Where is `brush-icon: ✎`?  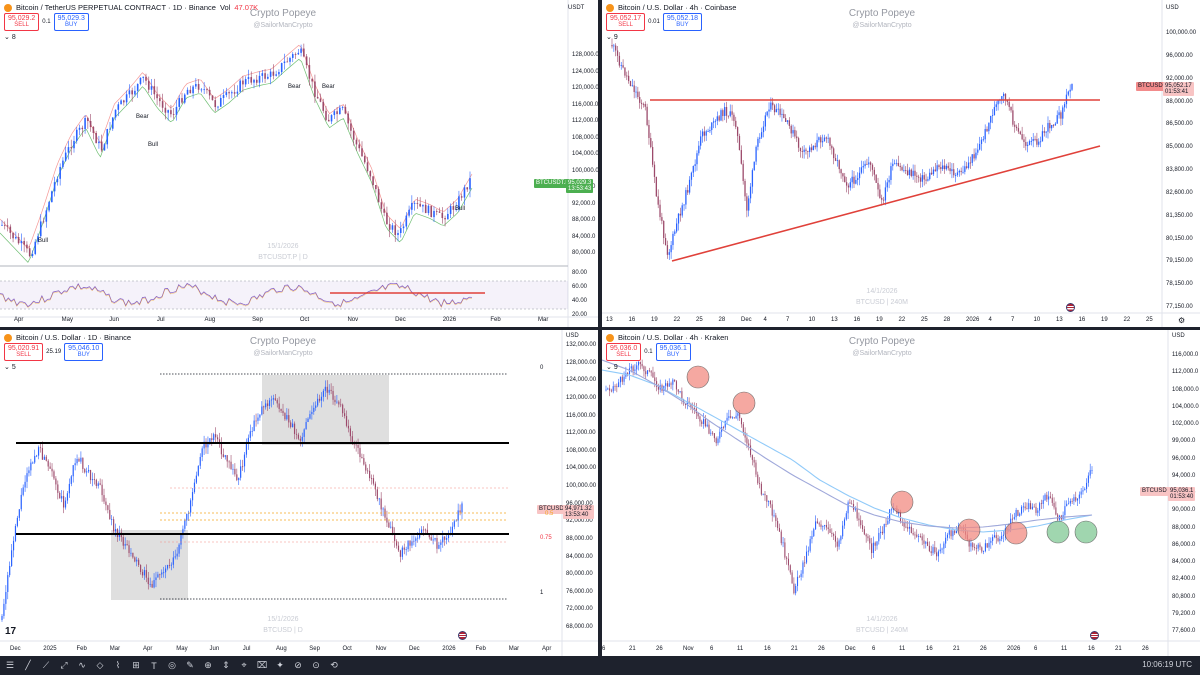
brush-icon: ✎ is located at coordinates (190, 666).